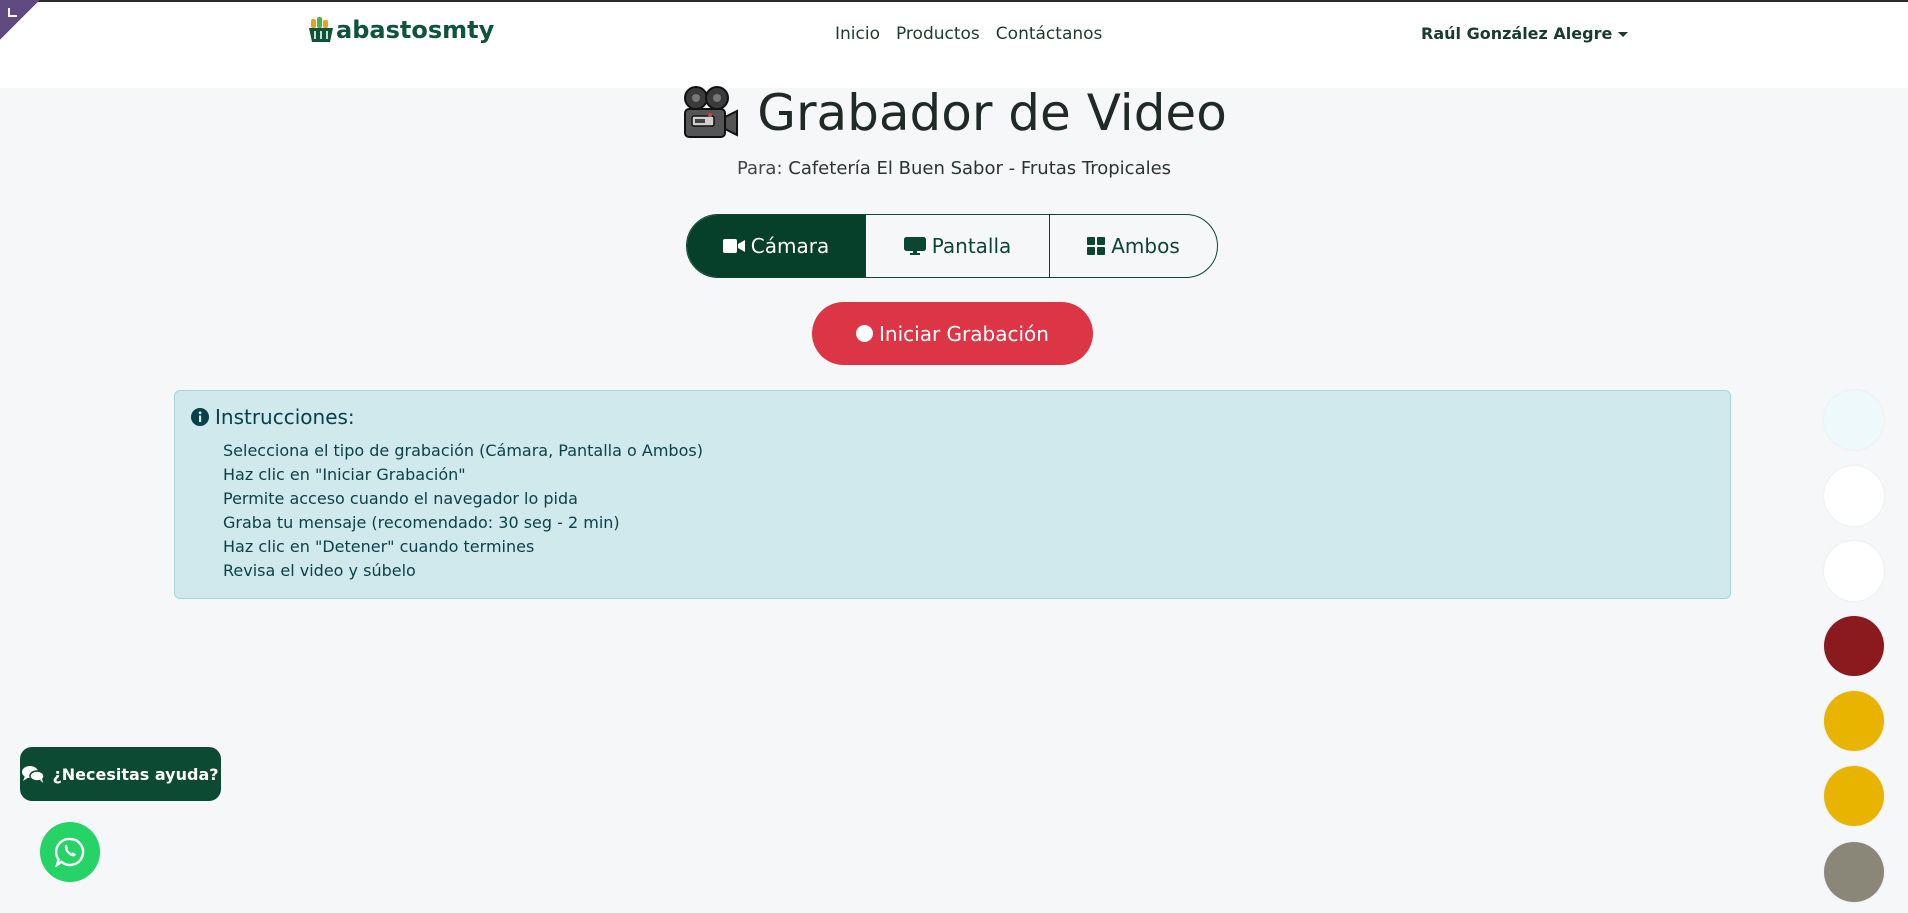 The image size is (1908, 913). I want to click on instruction-step: Revisa el video y súbelo, so click(319, 570).